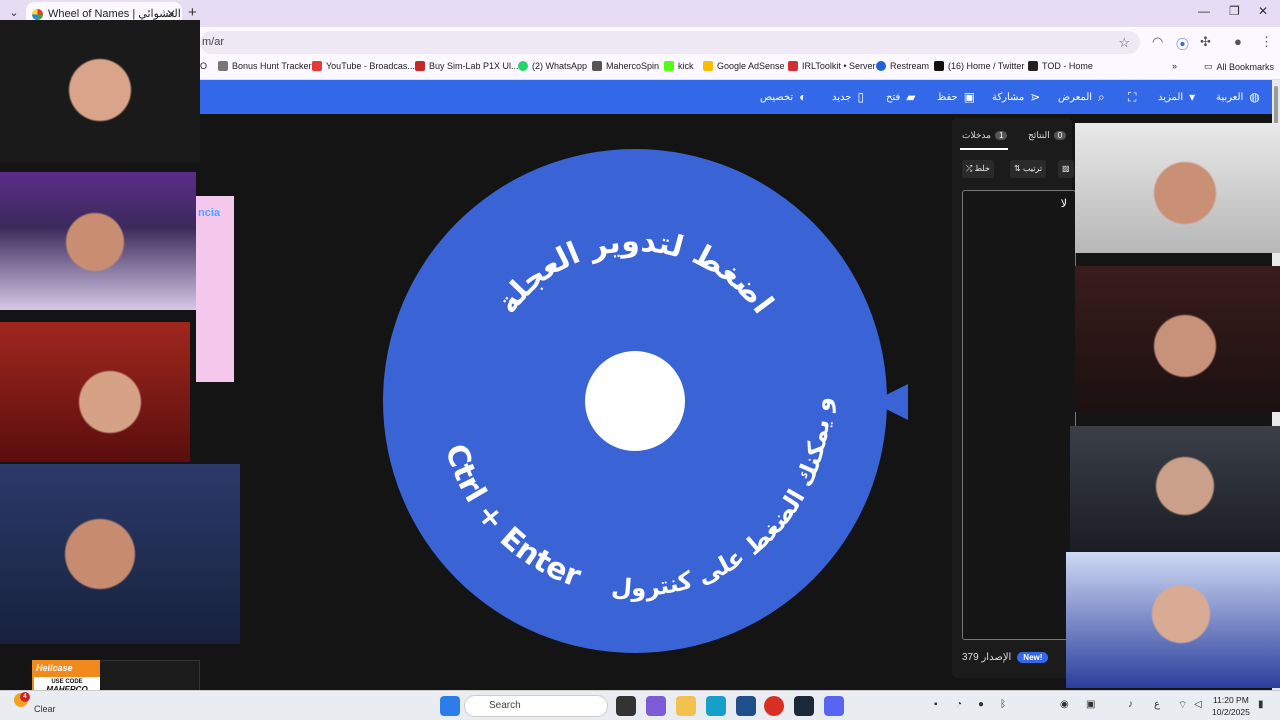  What do you see at coordinates (708, 66) in the screenshot?
I see `adsense-icon` at bounding box center [708, 66].